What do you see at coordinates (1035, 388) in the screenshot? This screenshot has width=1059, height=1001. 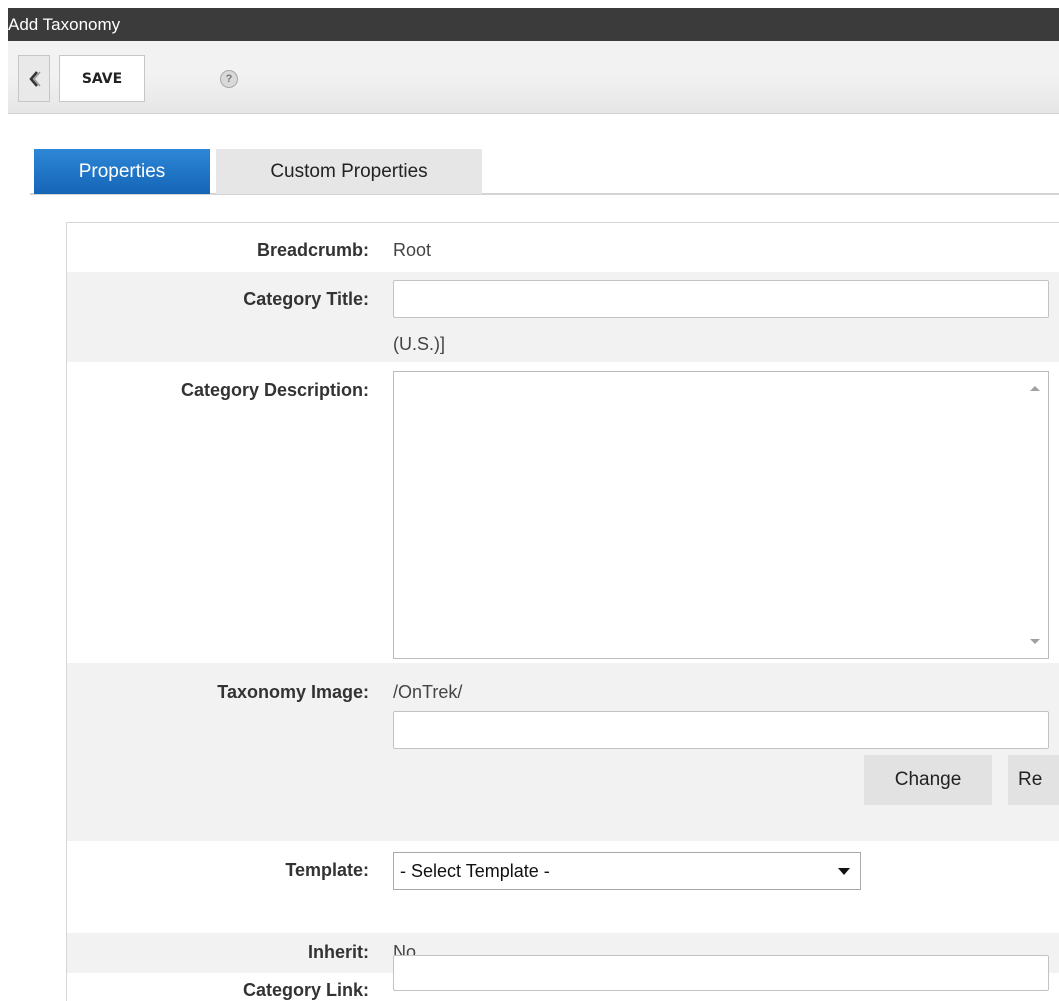 I see `scroll-up-icon` at bounding box center [1035, 388].